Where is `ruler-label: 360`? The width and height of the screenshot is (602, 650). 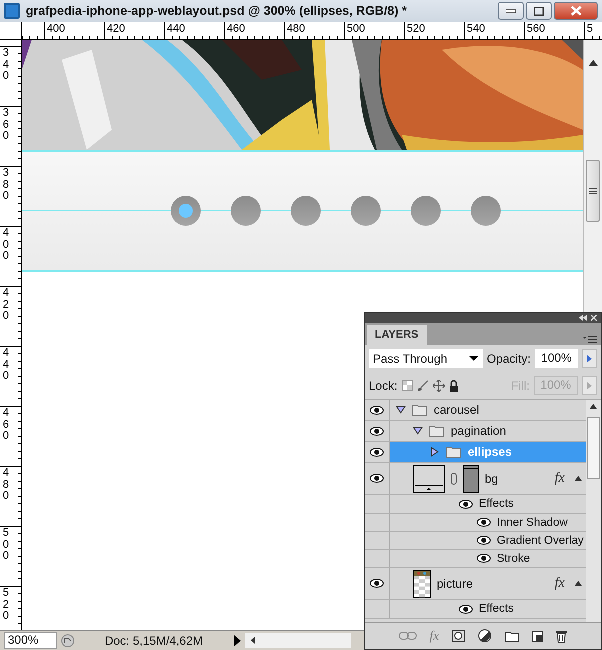
ruler-label: 360 is located at coordinates (6, 125).